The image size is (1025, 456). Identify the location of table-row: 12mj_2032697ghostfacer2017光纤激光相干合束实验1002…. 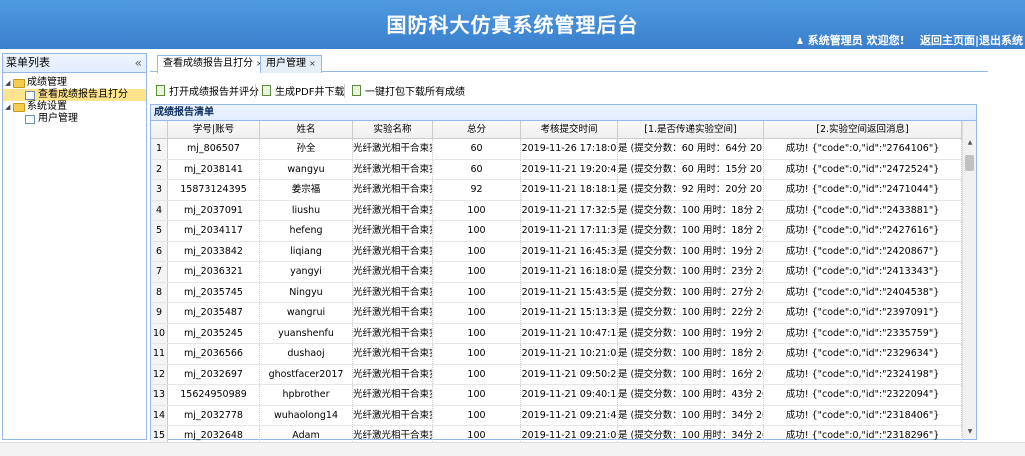
(556, 374).